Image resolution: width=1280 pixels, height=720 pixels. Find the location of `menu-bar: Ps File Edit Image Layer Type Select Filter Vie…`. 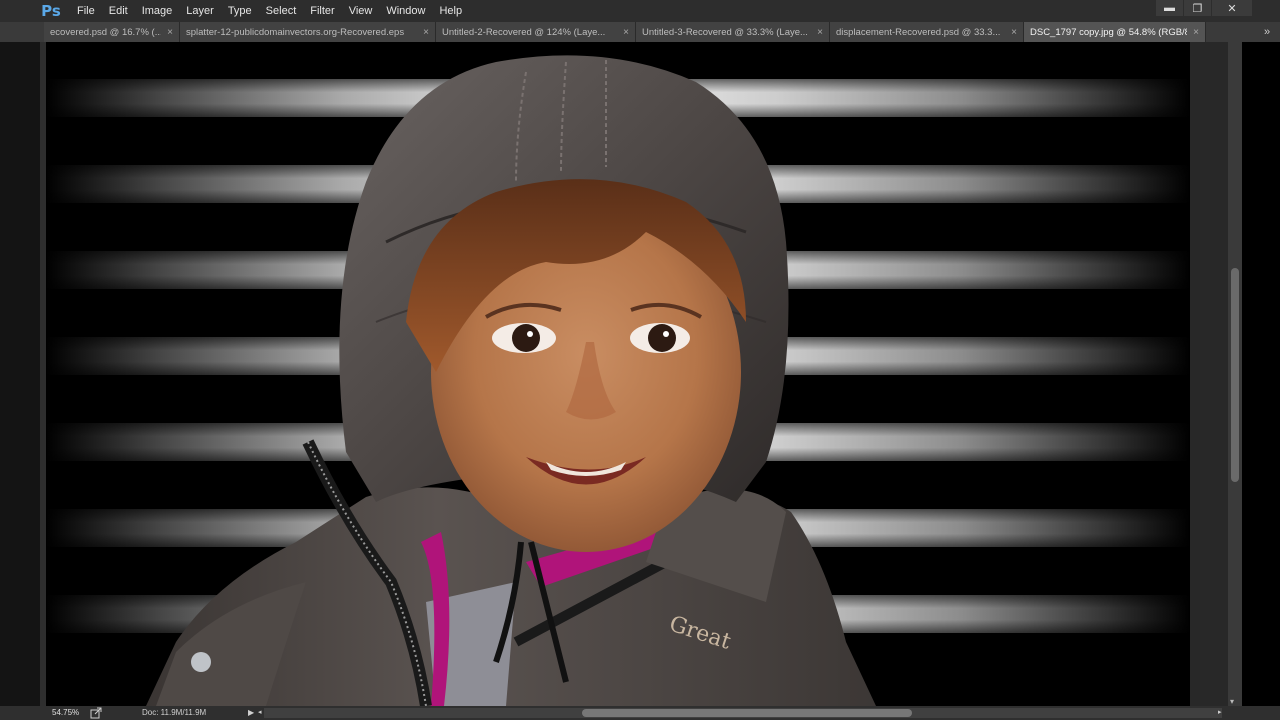

menu-bar: Ps File Edit Image Layer Type Select Filter Vie… is located at coordinates (640, 11).